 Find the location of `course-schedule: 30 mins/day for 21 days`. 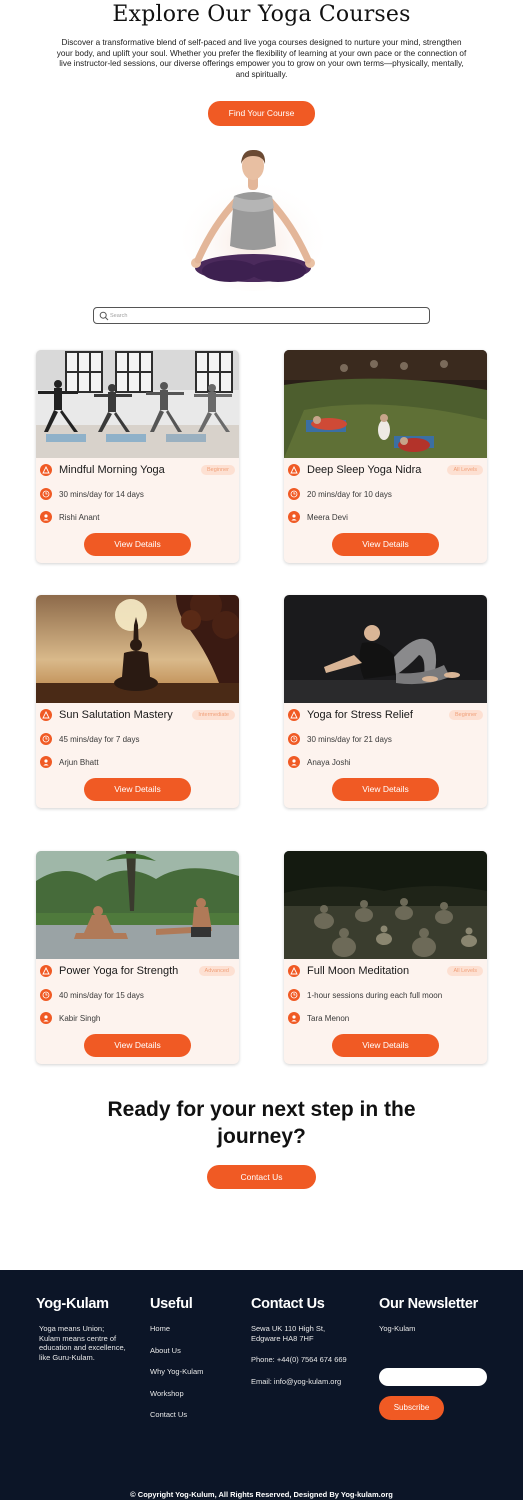

course-schedule: 30 mins/day for 21 days is located at coordinates (349, 739).